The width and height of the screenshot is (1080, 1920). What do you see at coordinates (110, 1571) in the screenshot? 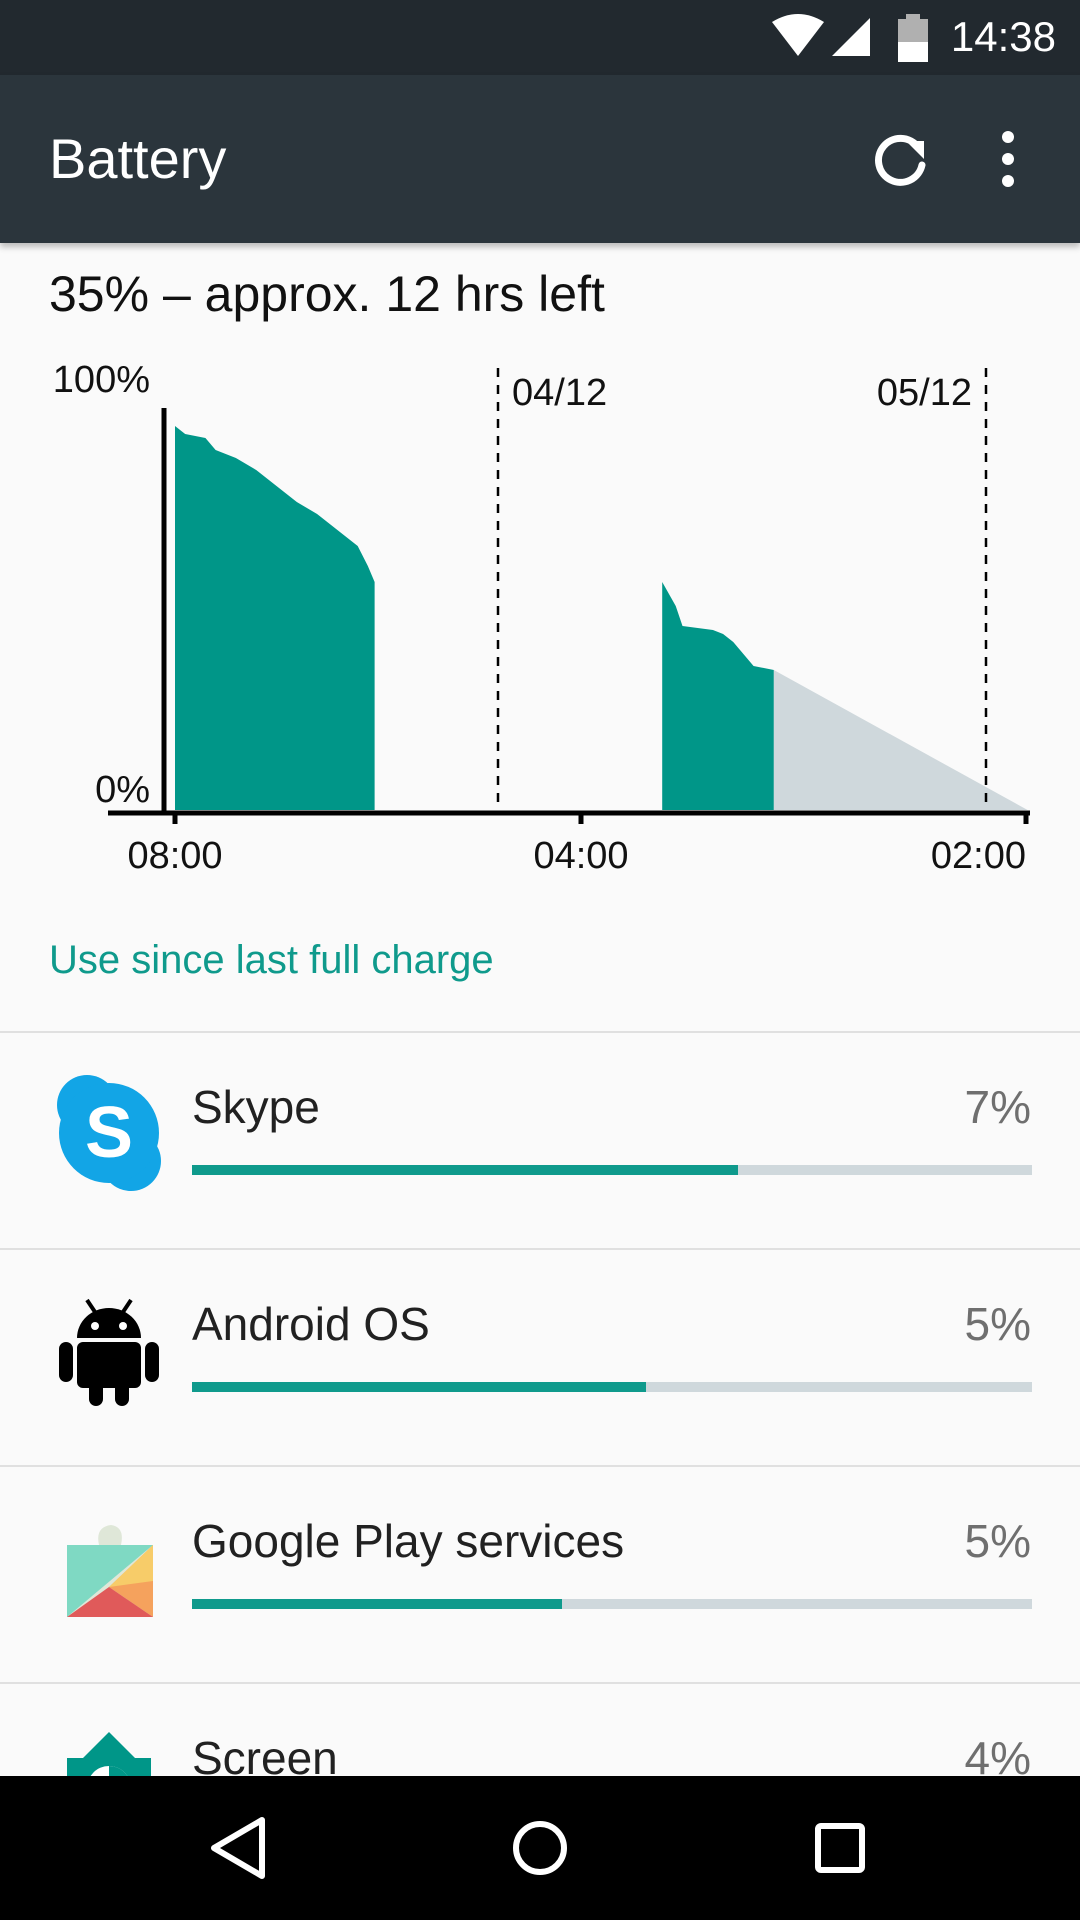
I see `google-play-services-icon` at bounding box center [110, 1571].